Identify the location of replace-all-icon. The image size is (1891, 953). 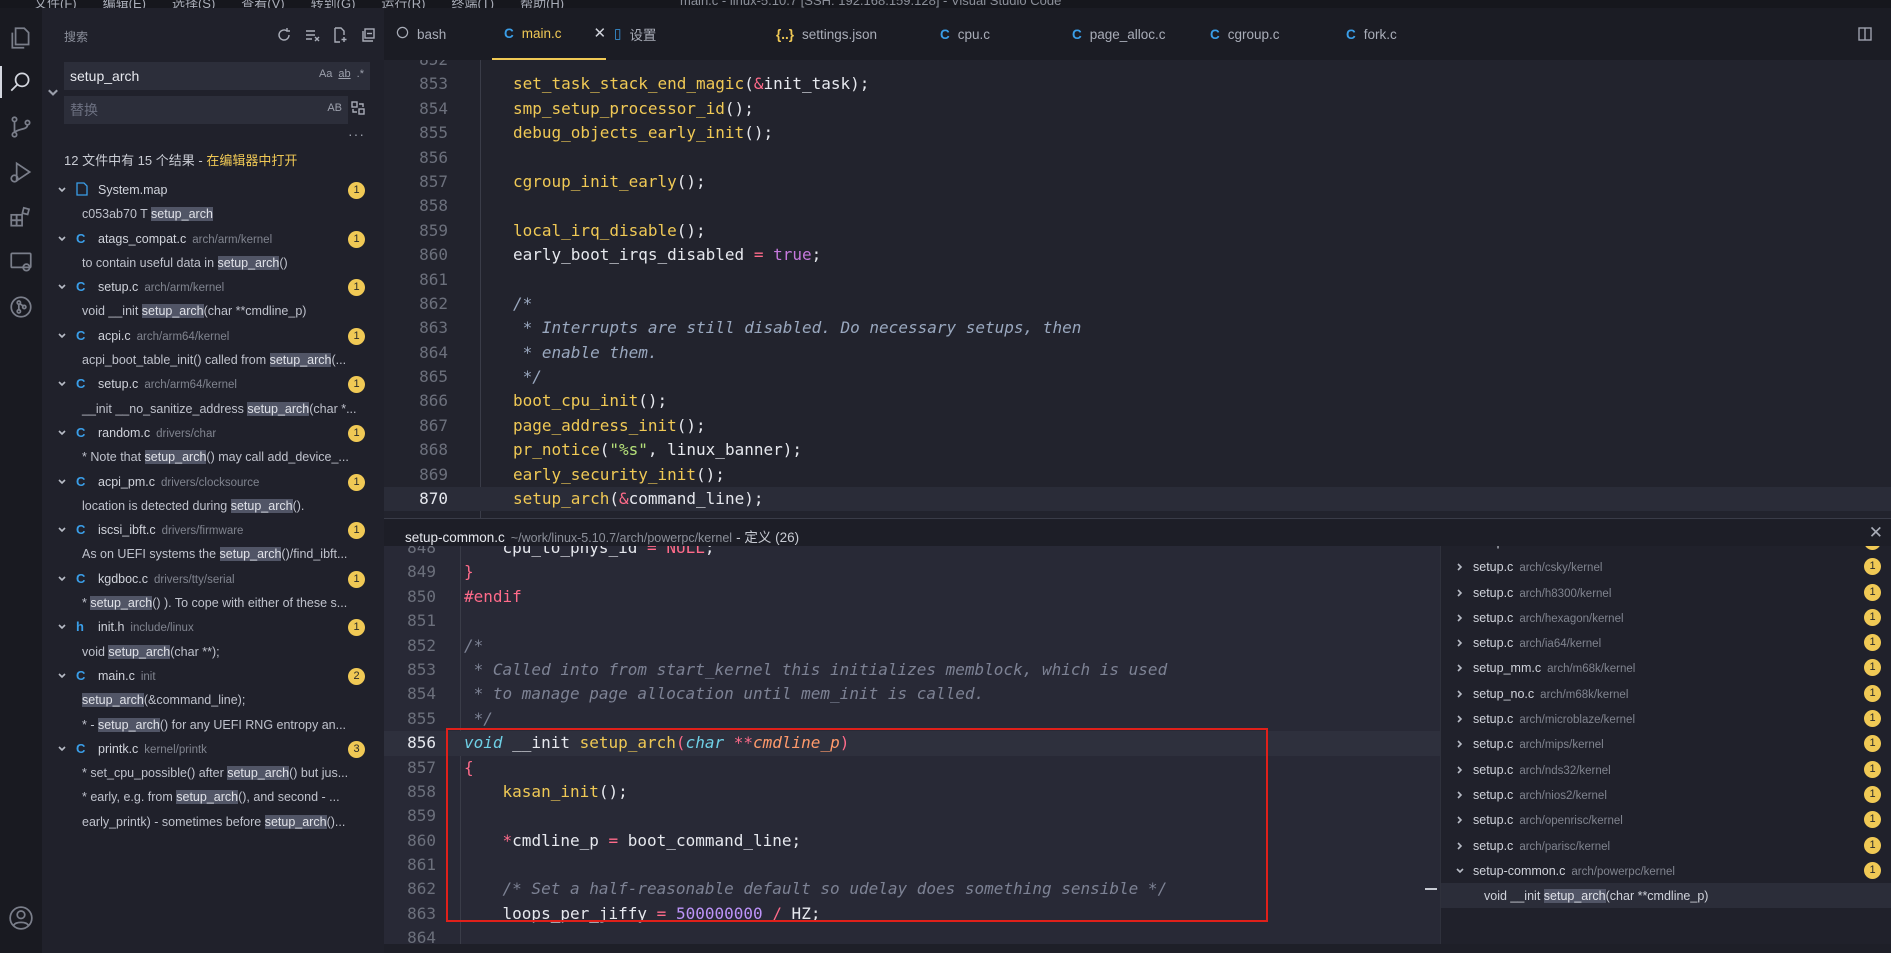
(359, 109).